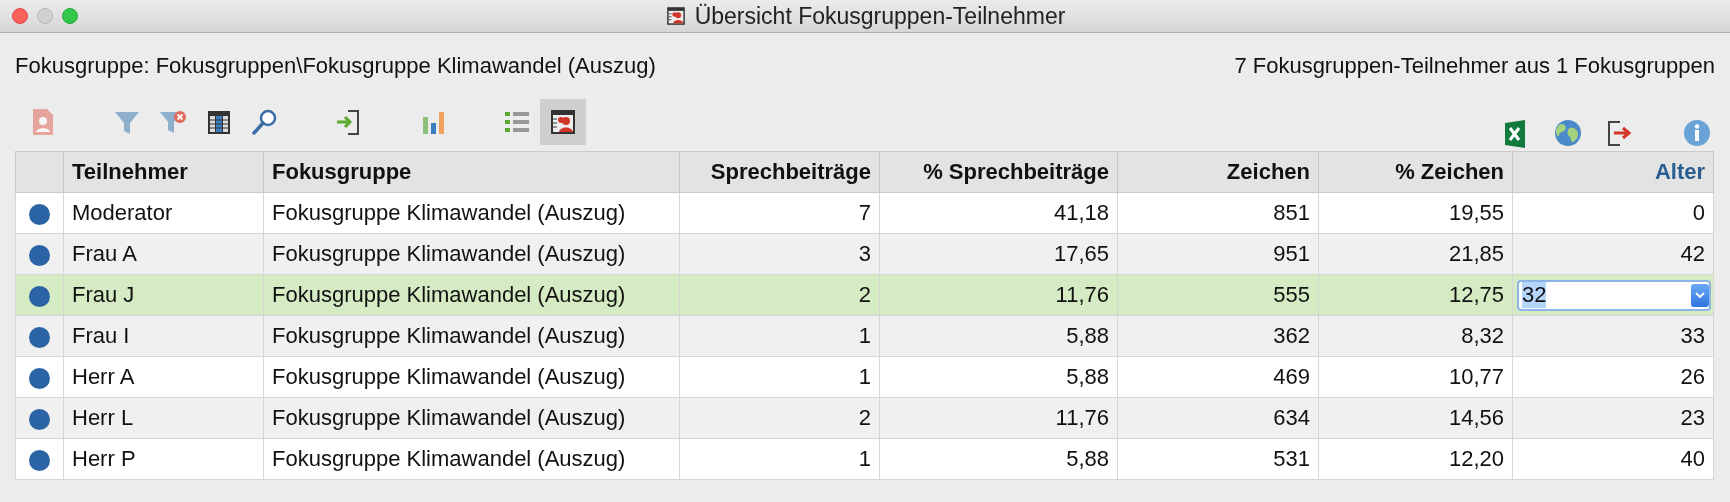 This screenshot has width=1730, height=502. I want to click on toolbar-button, so click(563, 122).